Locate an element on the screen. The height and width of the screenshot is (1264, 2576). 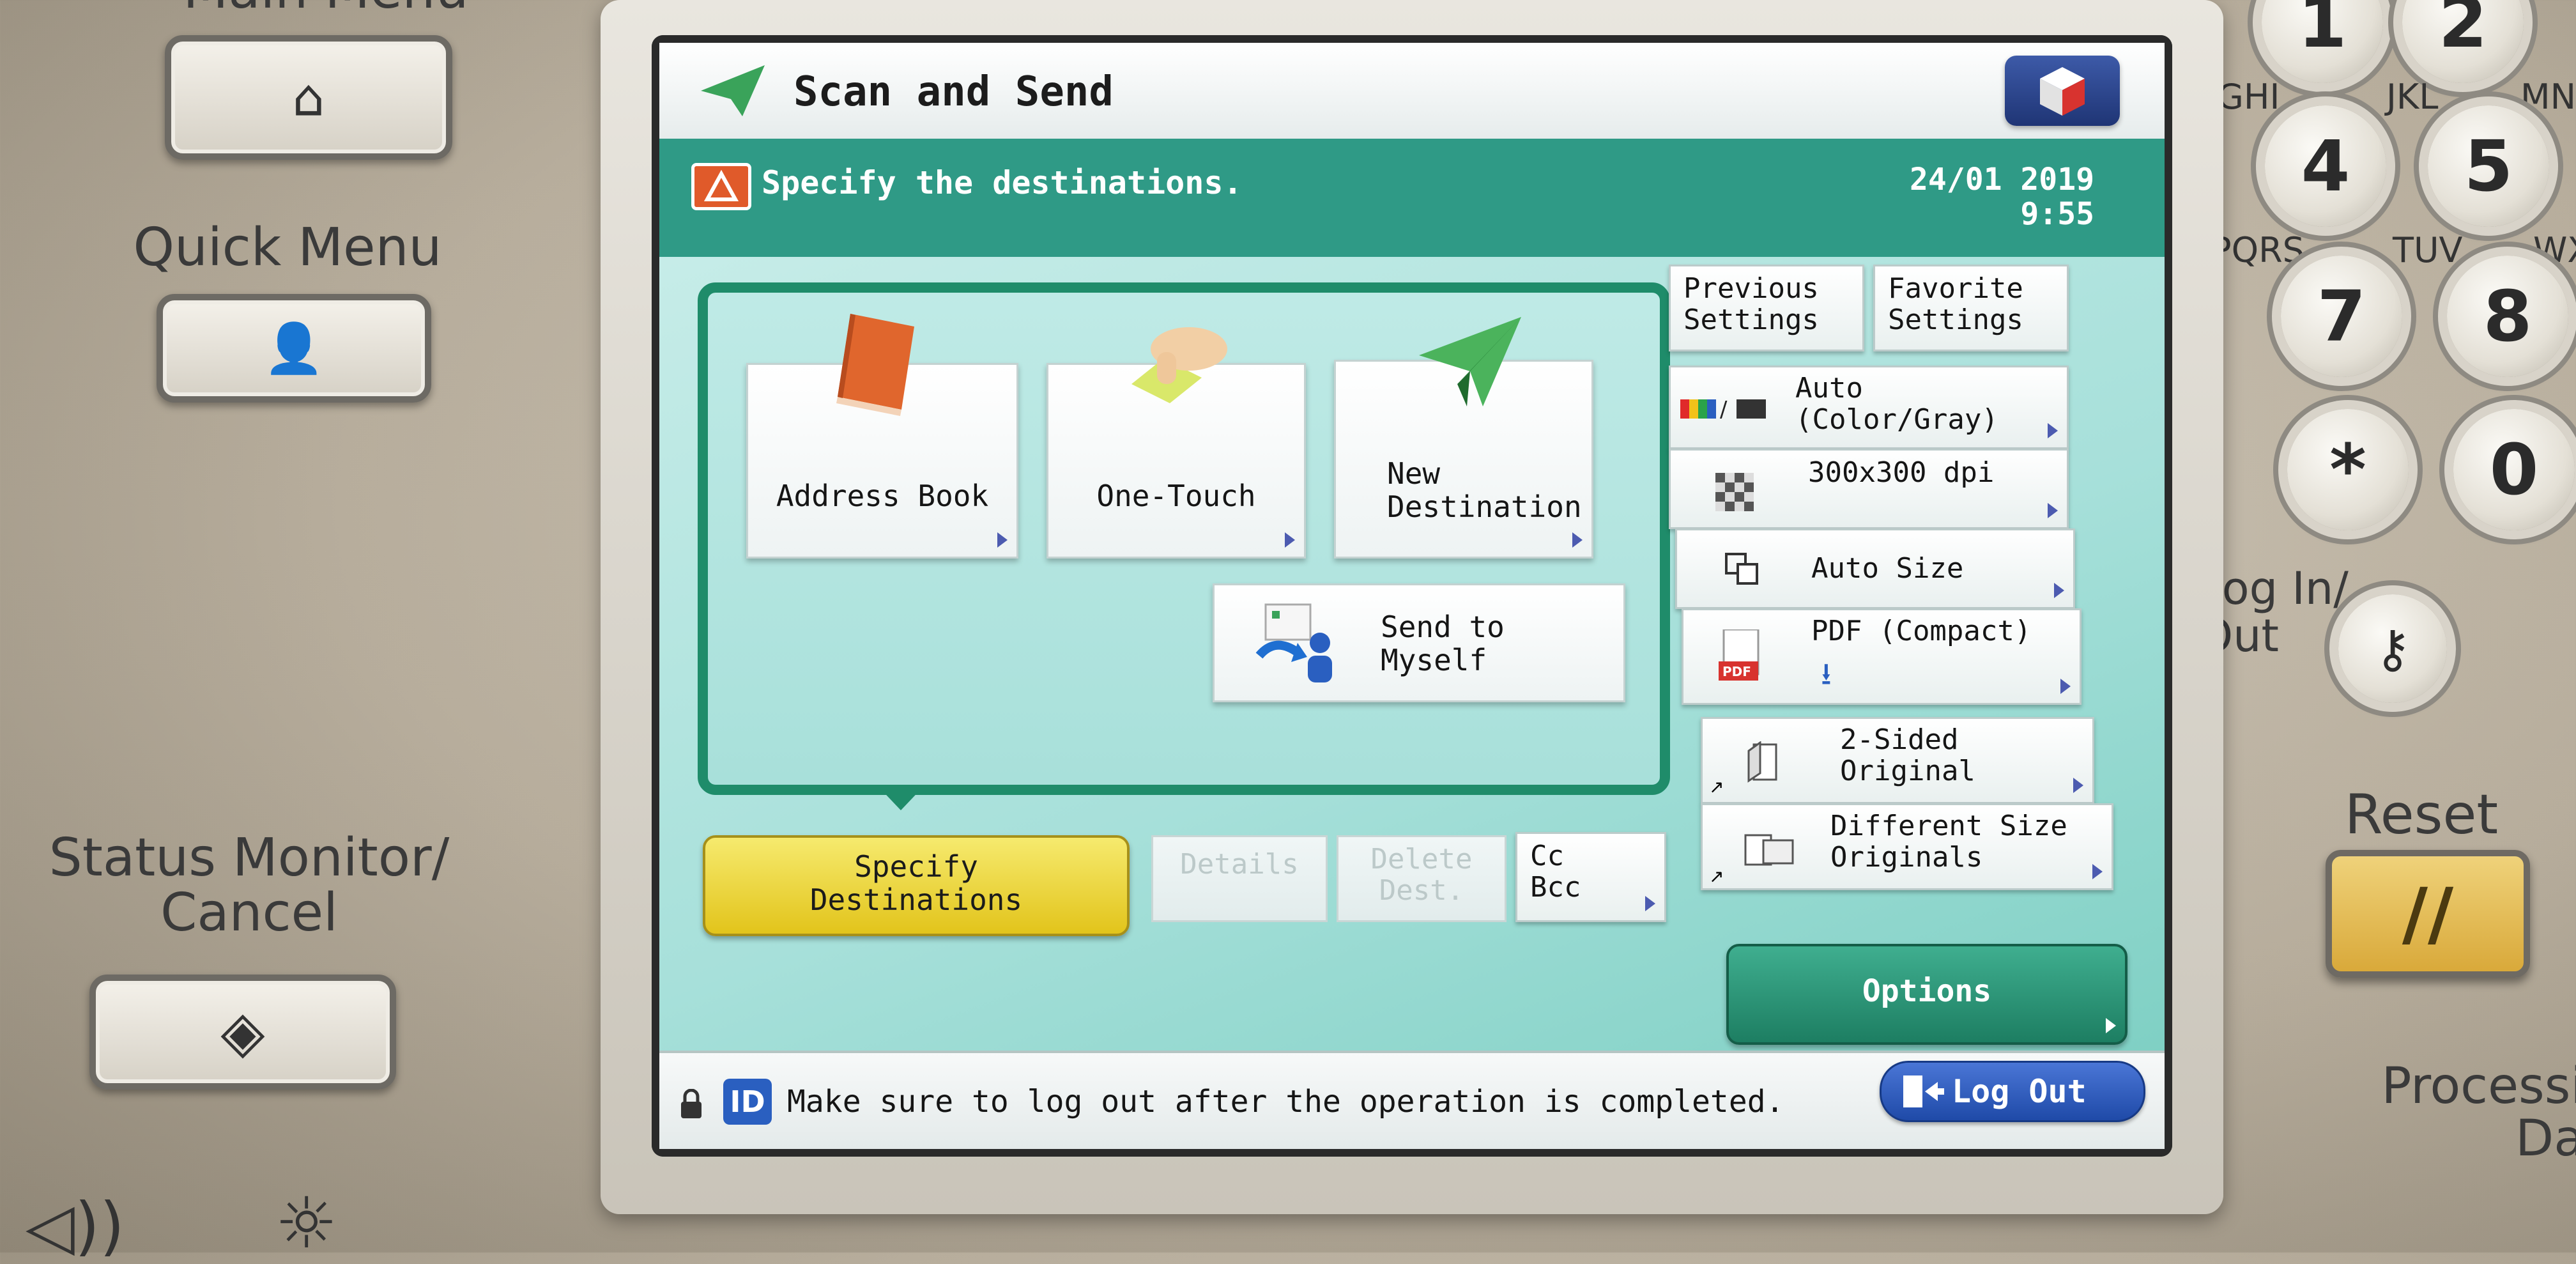
reset-button: // is located at coordinates (2428, 914).